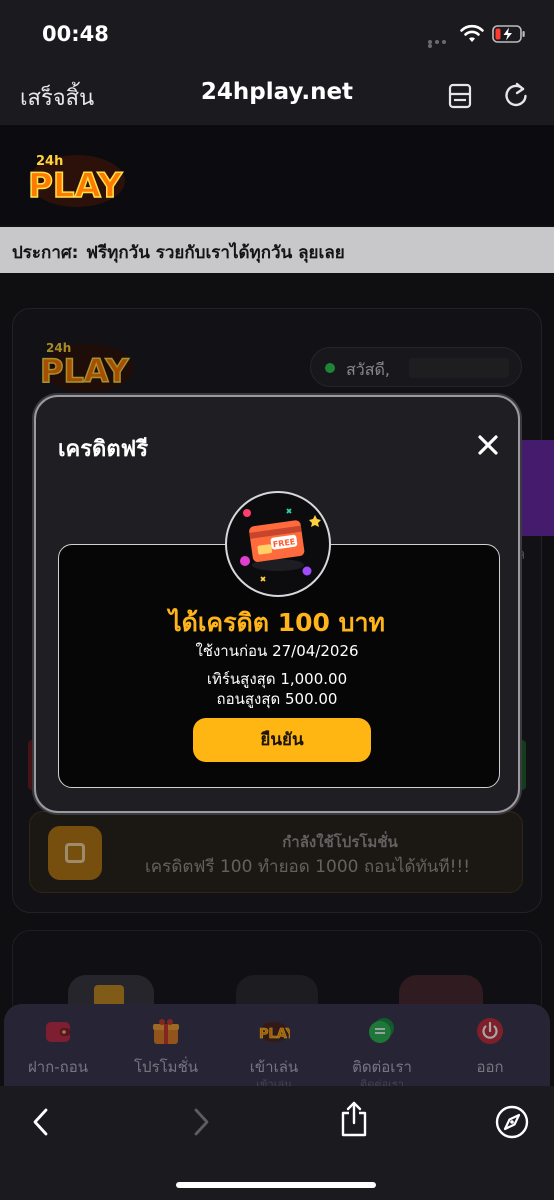  What do you see at coordinates (103, 449) in the screenshot?
I see `modal-title: เครดิตฟรี` at bounding box center [103, 449].